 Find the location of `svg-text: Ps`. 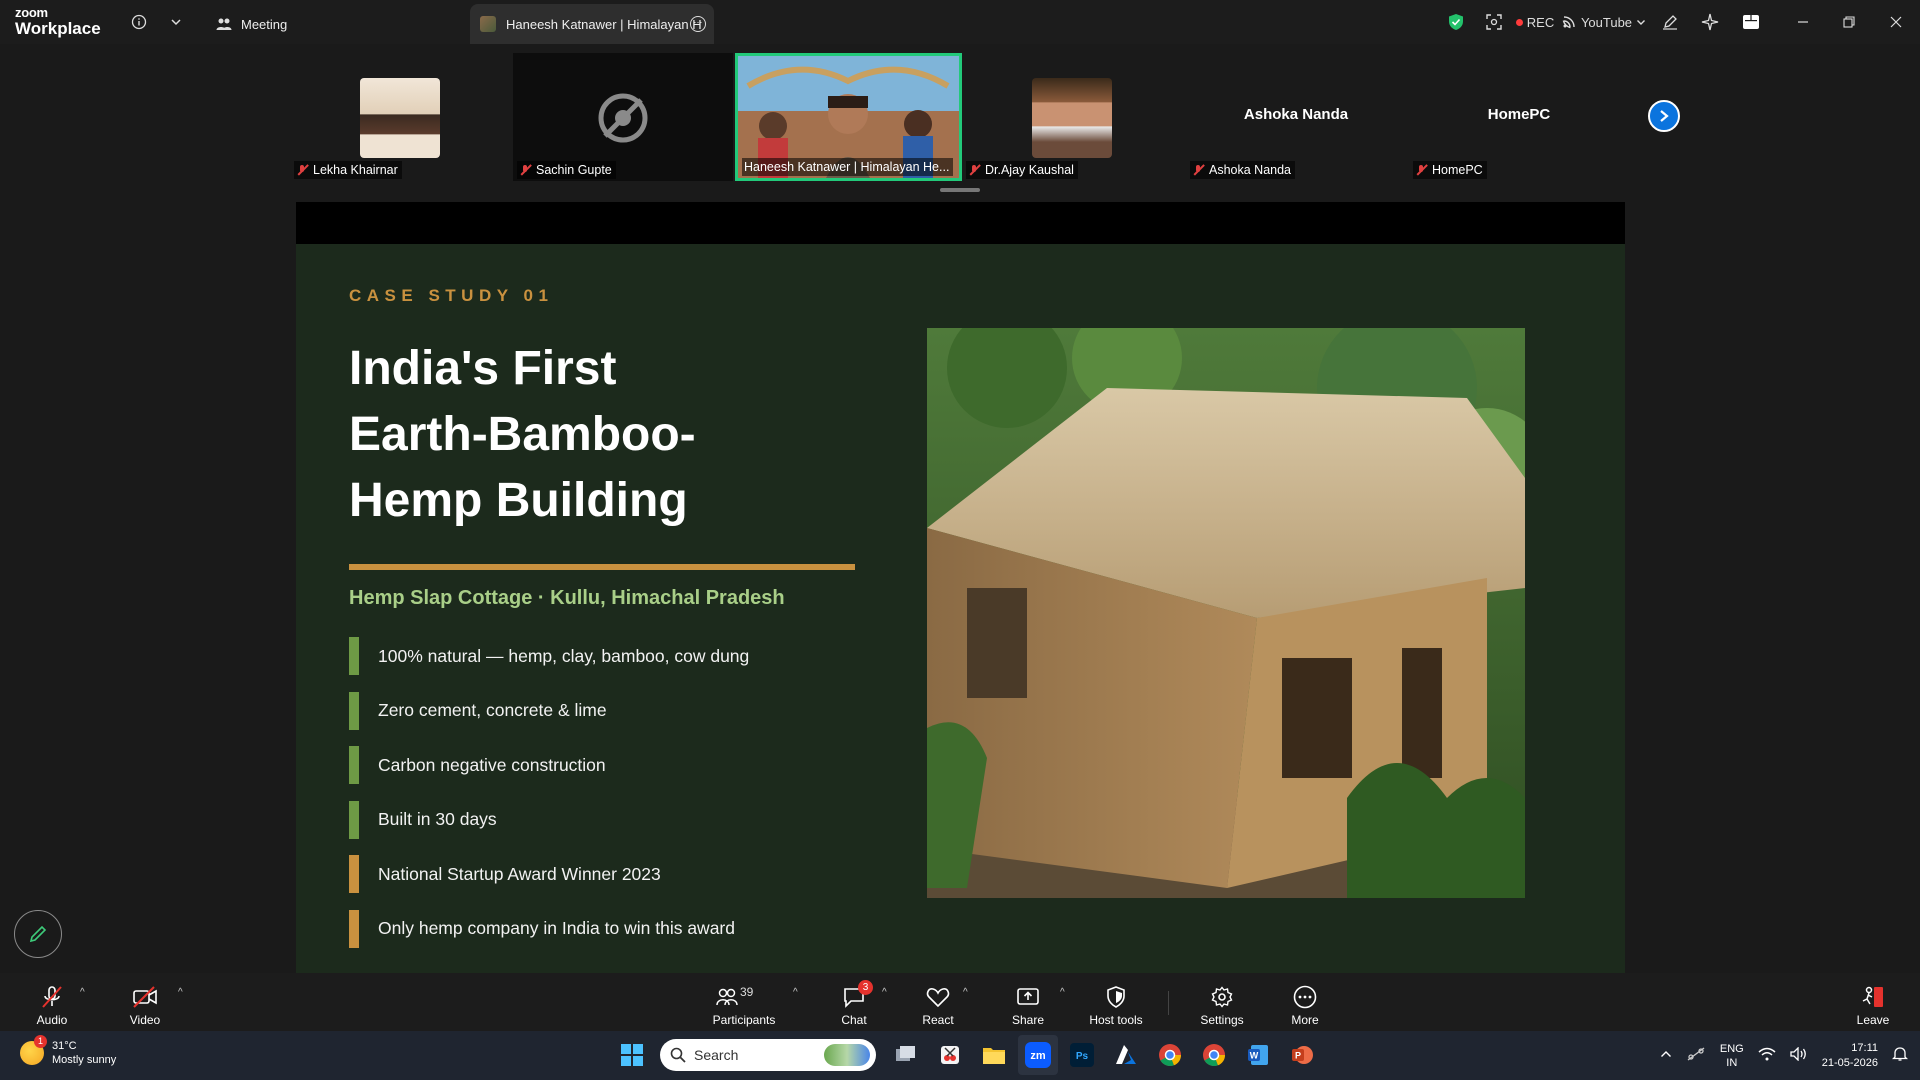

svg-text: Ps is located at coordinates (1082, 1056).